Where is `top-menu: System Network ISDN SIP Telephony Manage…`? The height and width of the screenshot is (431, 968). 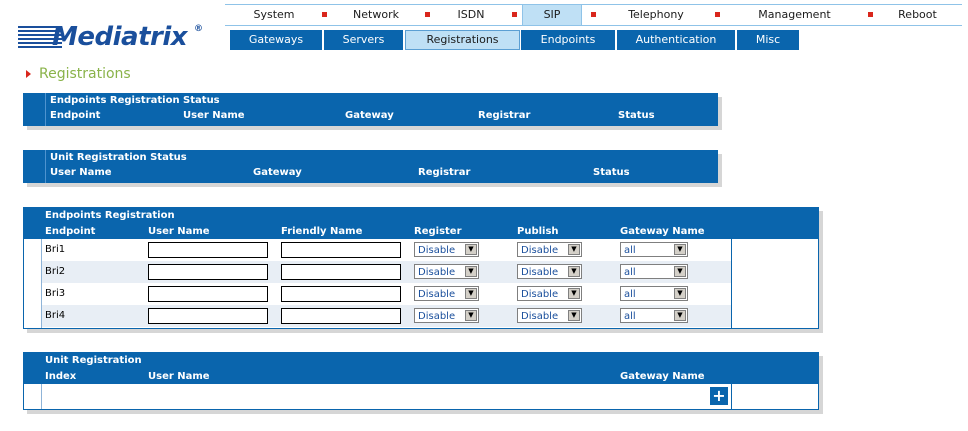
top-menu: System Network ISDN SIP Telephony Manage… is located at coordinates (593, 15).